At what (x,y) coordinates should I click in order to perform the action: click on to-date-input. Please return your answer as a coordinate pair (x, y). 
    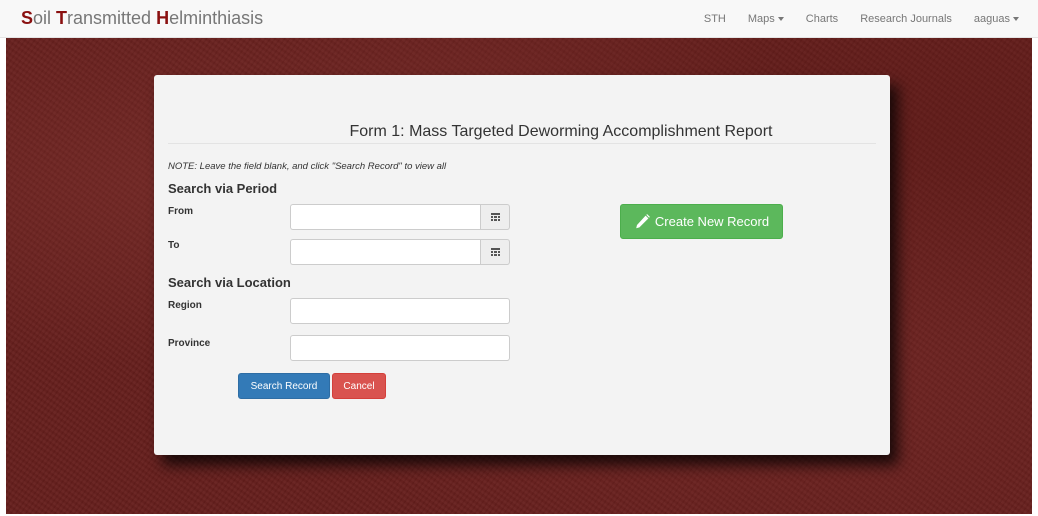
    Looking at the image, I should click on (385, 252).